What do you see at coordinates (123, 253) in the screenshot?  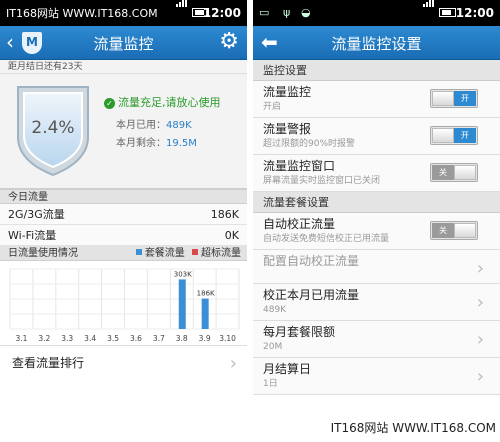 I see `chart-header: 日流量使用情况 套餐流量 超标流量` at bounding box center [123, 253].